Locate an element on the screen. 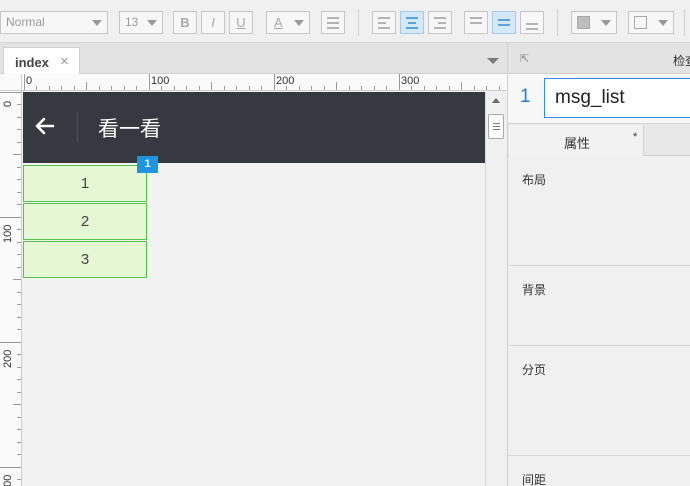 This screenshot has width=690, height=486. widget-name-input is located at coordinates (617, 98).